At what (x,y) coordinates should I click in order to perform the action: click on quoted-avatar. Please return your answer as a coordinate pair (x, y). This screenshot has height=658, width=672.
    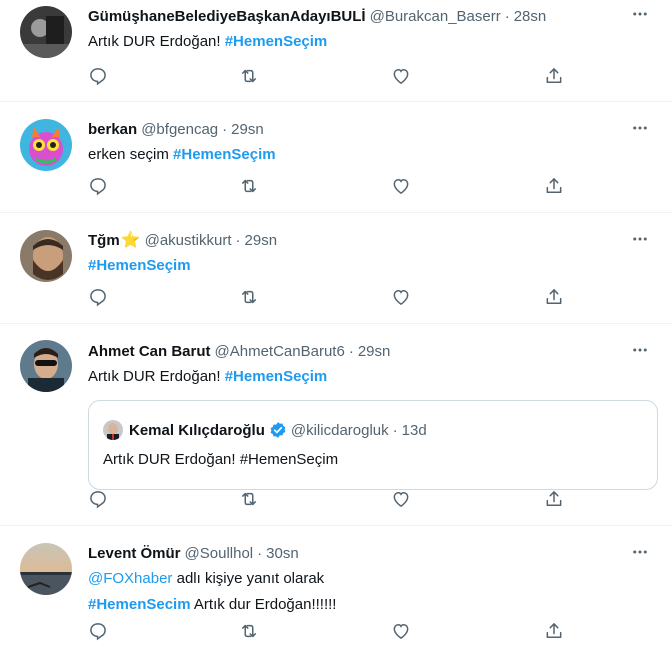
    Looking at the image, I should click on (113, 430).